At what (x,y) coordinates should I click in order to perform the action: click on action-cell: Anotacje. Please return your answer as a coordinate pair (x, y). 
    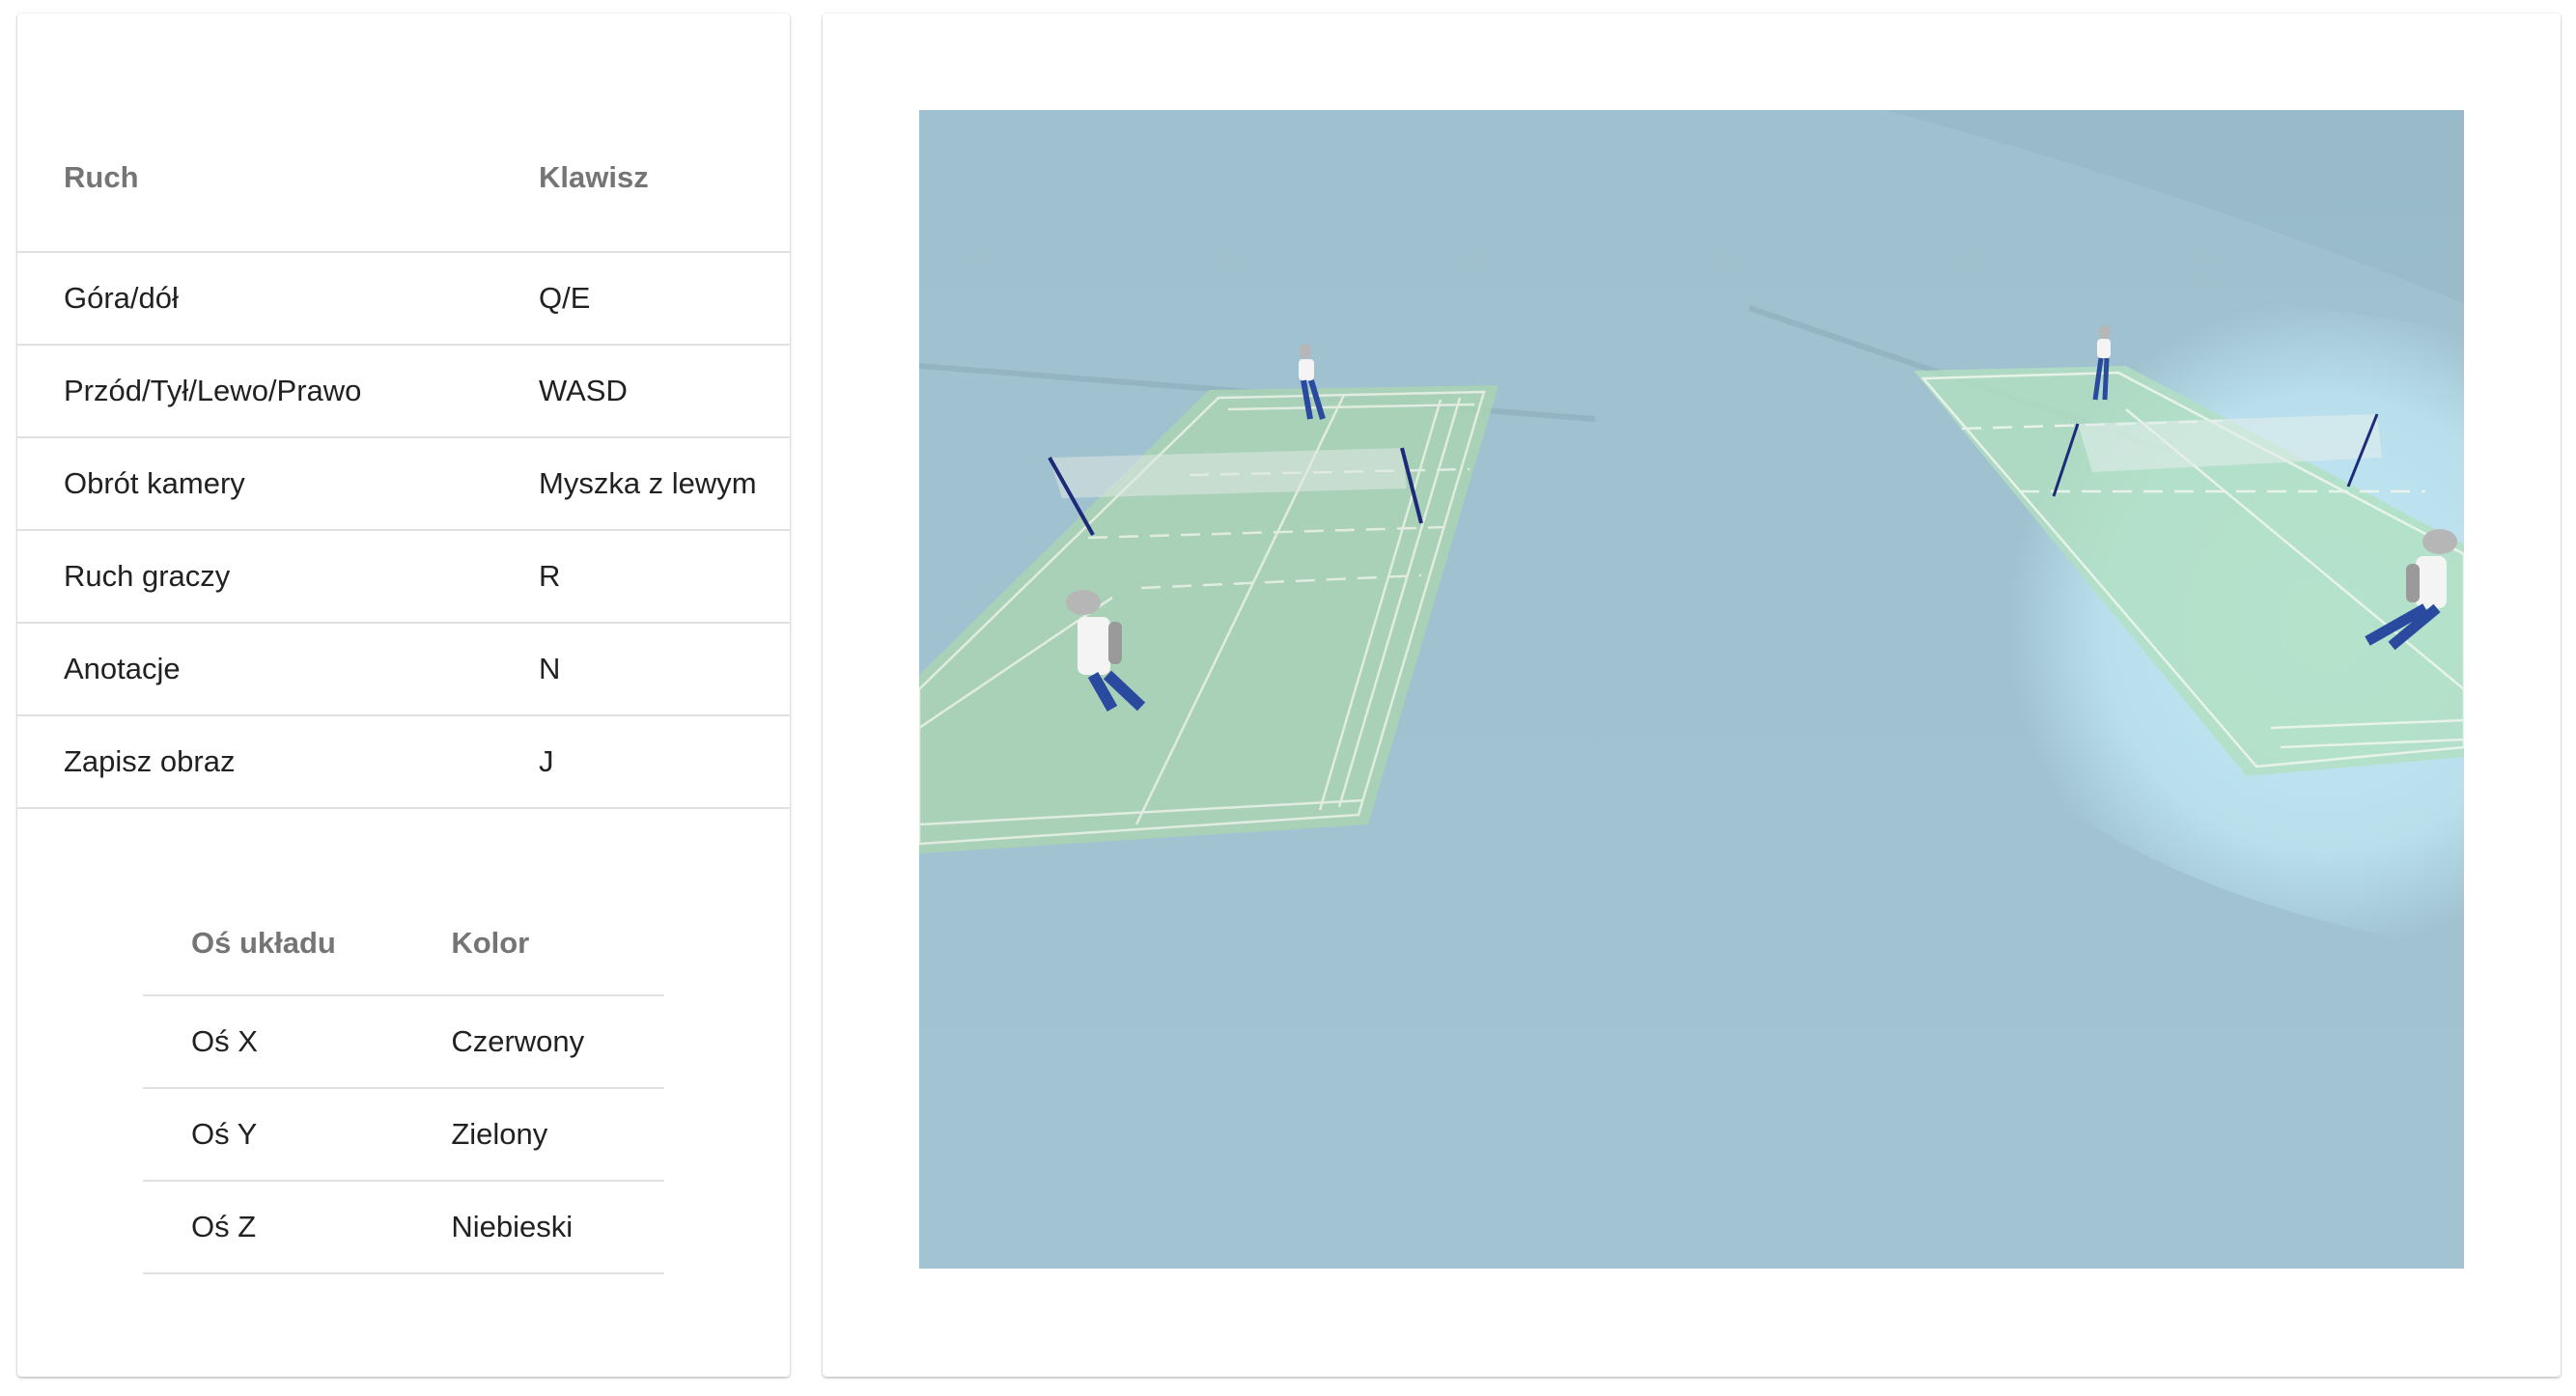
    Looking at the image, I should click on (123, 668).